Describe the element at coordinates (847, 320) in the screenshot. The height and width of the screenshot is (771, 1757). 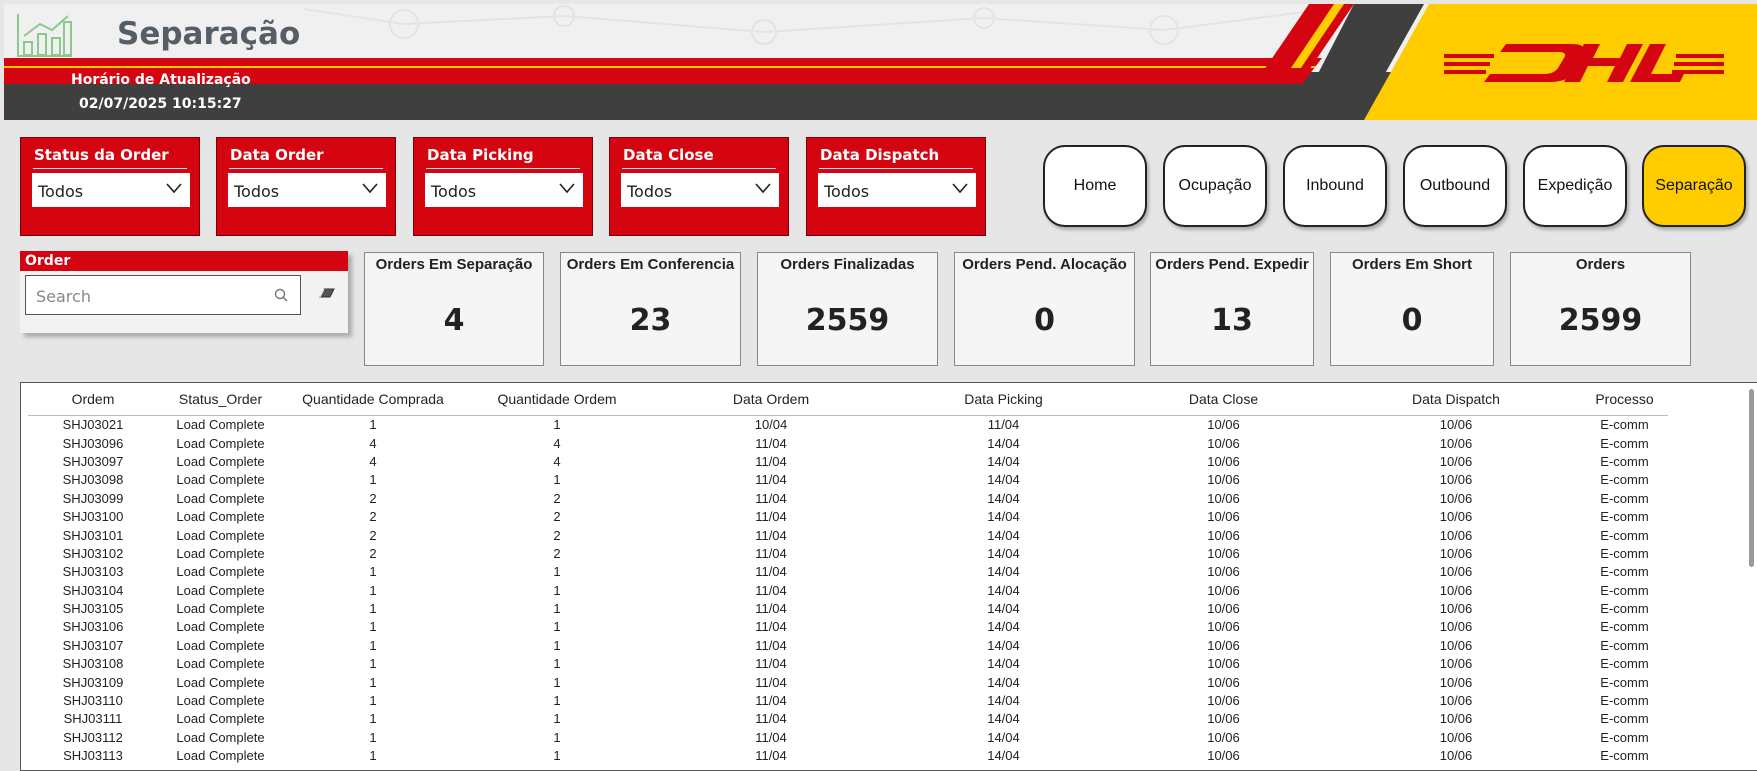
I see `kpi-value: 2559` at that location.